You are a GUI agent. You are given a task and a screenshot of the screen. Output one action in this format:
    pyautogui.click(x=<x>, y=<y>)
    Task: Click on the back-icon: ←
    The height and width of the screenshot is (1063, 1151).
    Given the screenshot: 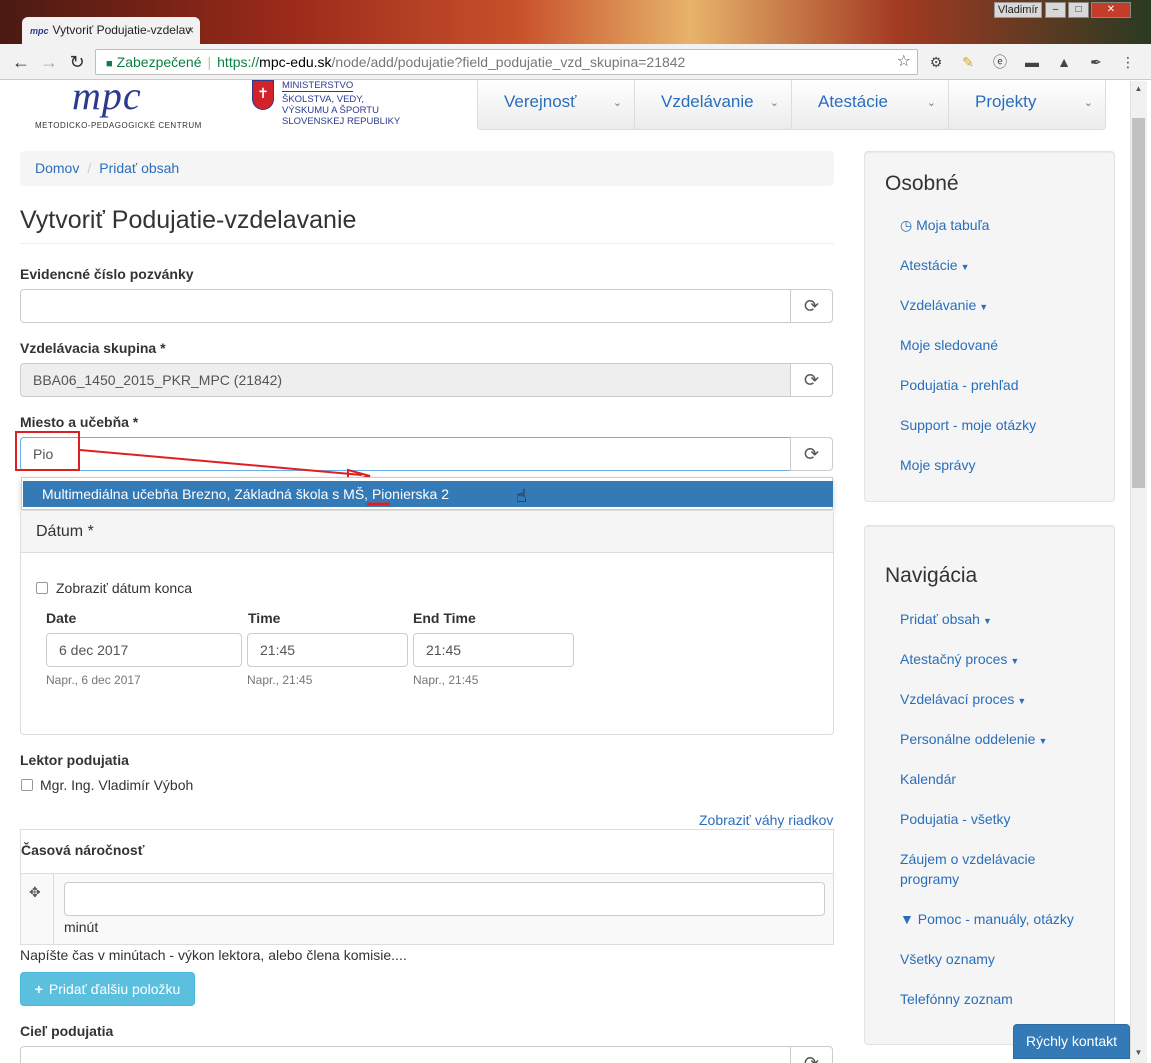 What is the action you would take?
    pyautogui.click(x=21, y=62)
    